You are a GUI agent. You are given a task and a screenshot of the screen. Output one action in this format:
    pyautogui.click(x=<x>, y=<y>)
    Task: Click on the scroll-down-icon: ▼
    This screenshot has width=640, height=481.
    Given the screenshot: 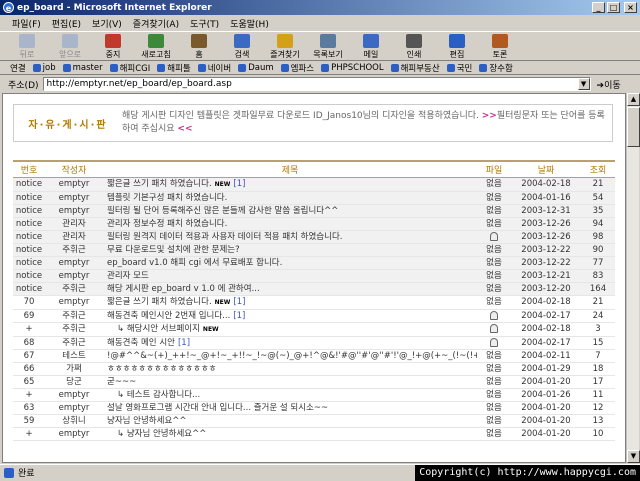 What is the action you would take?
    pyautogui.click(x=633, y=456)
    